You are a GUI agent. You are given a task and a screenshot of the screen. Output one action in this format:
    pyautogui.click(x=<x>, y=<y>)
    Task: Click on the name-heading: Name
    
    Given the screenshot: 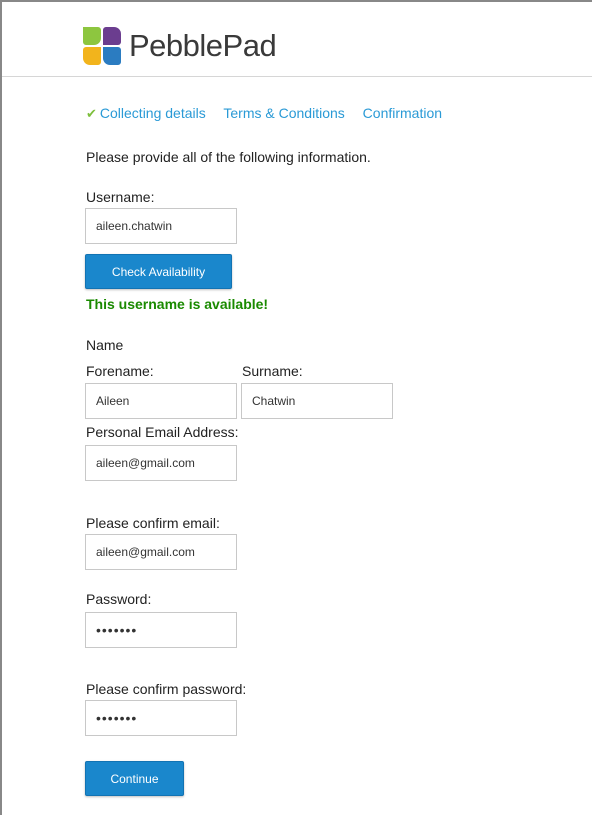 What is the action you would take?
    pyautogui.click(x=105, y=345)
    